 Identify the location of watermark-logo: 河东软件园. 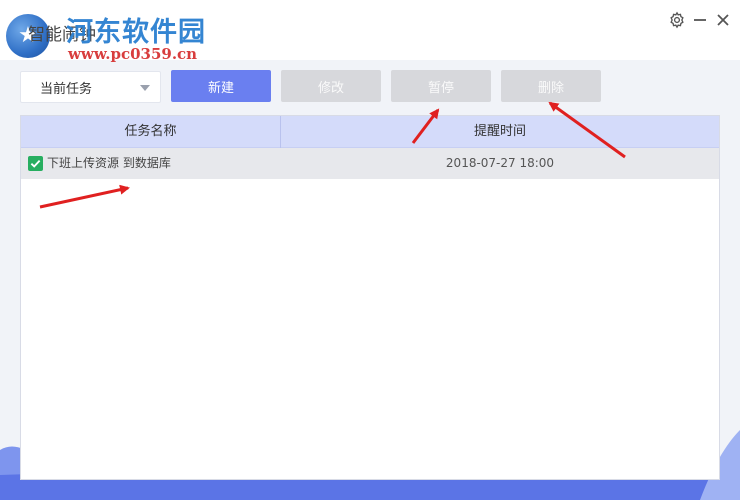
(136, 32).